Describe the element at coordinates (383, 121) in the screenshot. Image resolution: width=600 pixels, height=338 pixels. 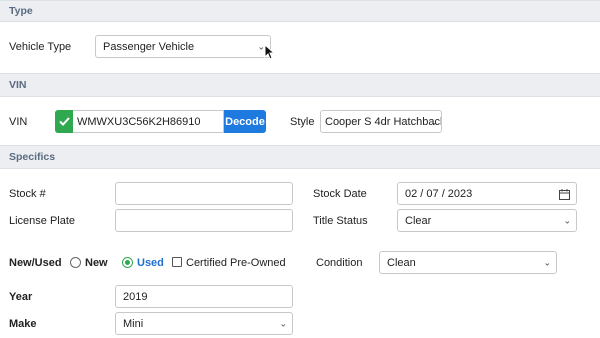
I see `style-value: Cooper S 4dr Hatchback` at that location.